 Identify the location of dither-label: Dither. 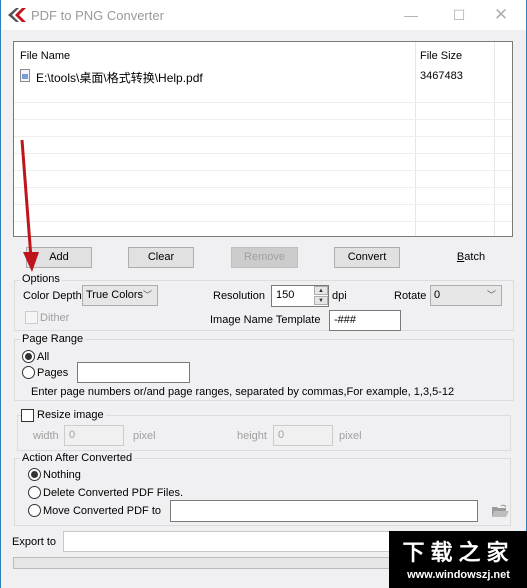
(55, 318).